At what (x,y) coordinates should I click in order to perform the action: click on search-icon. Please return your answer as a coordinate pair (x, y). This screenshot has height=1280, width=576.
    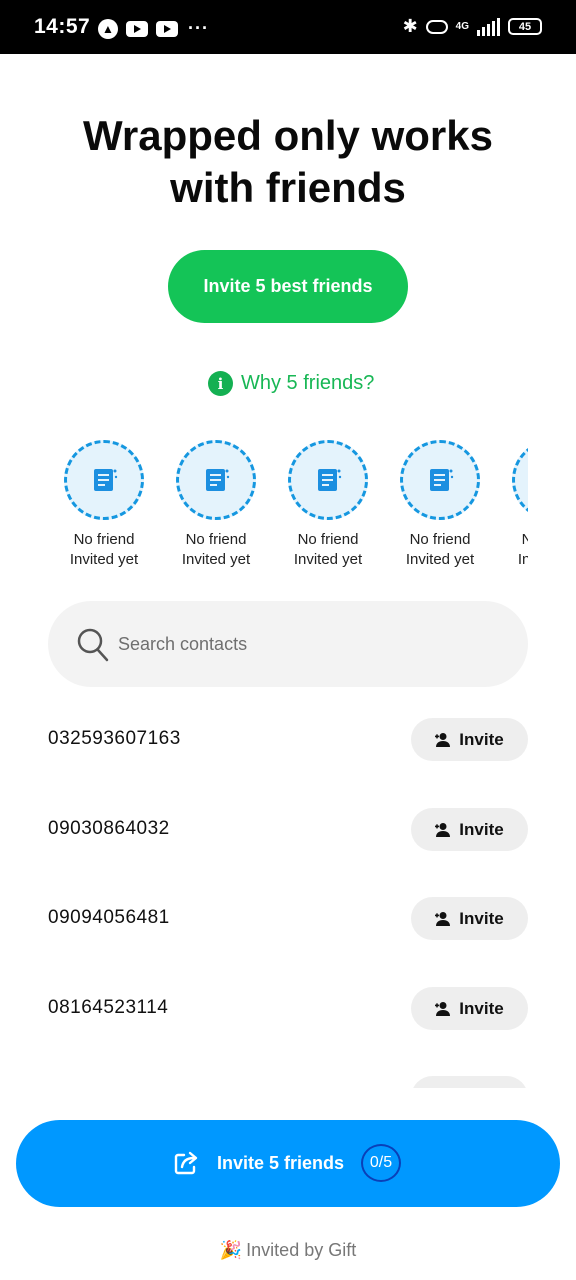
    Looking at the image, I should click on (93, 645).